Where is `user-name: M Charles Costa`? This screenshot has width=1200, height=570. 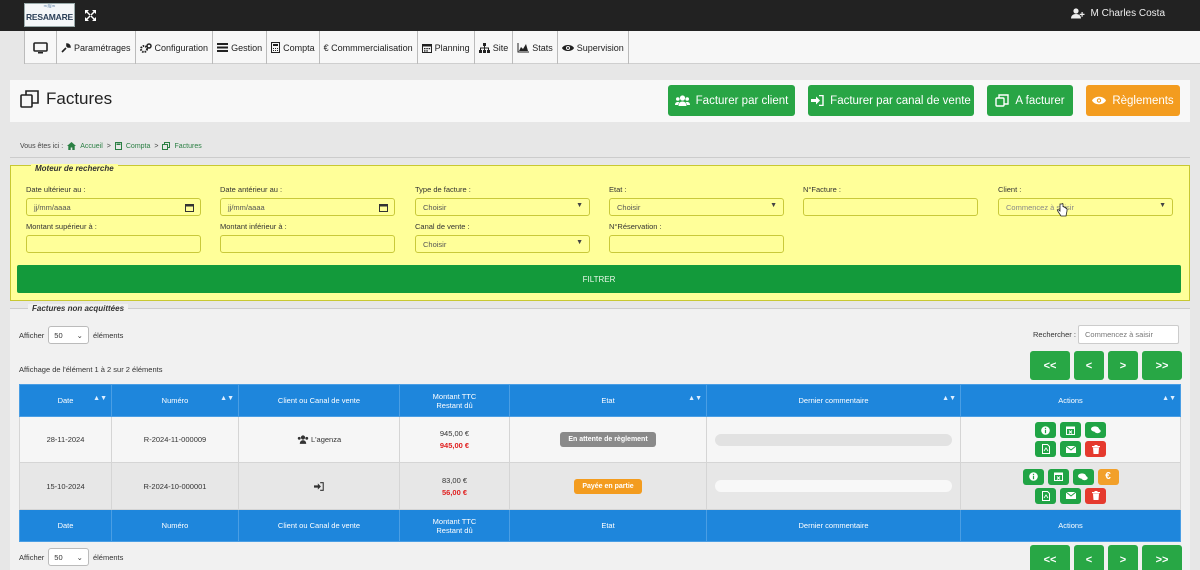
user-name: M Charles Costa is located at coordinates (1127, 13).